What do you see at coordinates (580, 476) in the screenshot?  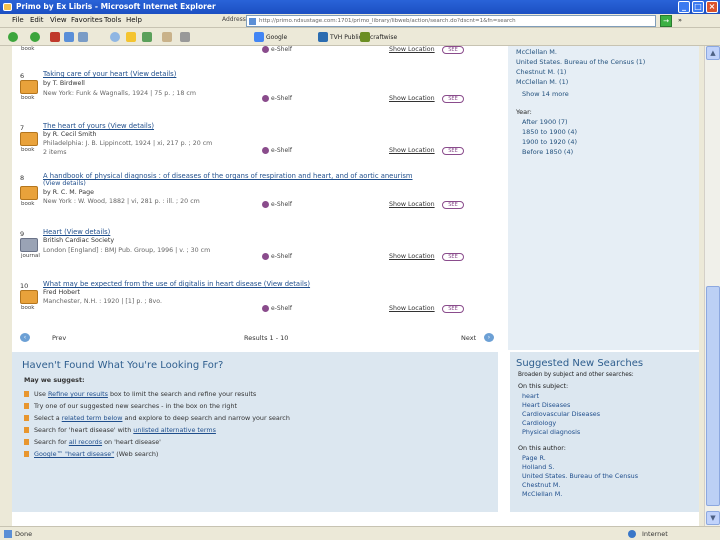 I see `author-link: United States. Bureau of the Census` at bounding box center [580, 476].